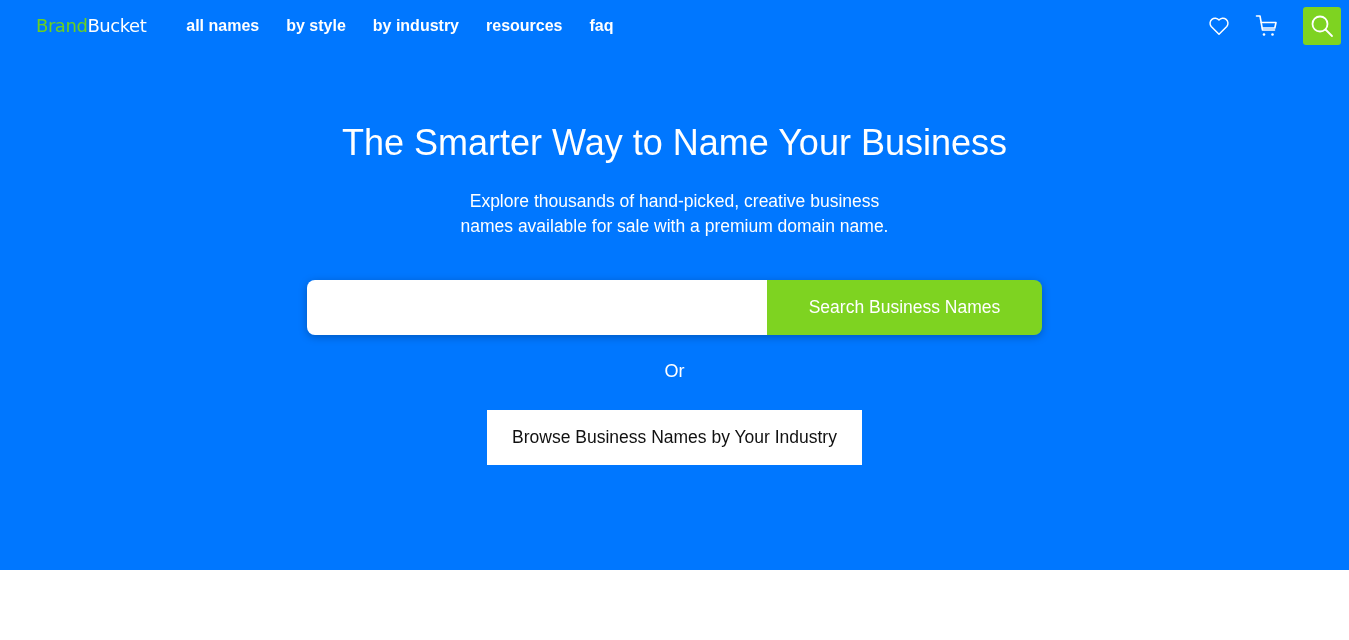 The width and height of the screenshot is (1349, 640). I want to click on nav-link: faq, so click(601, 26).